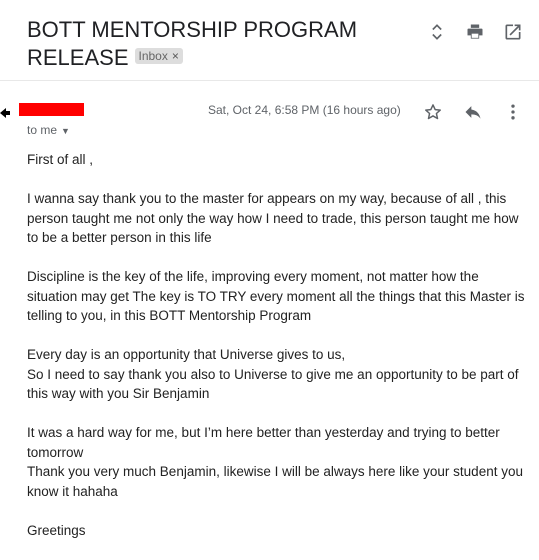 The image size is (539, 560). What do you see at coordinates (192, 29) in the screenshot?
I see `subject-line-1: BOTT MENTORSHIP PROGRAM` at bounding box center [192, 29].